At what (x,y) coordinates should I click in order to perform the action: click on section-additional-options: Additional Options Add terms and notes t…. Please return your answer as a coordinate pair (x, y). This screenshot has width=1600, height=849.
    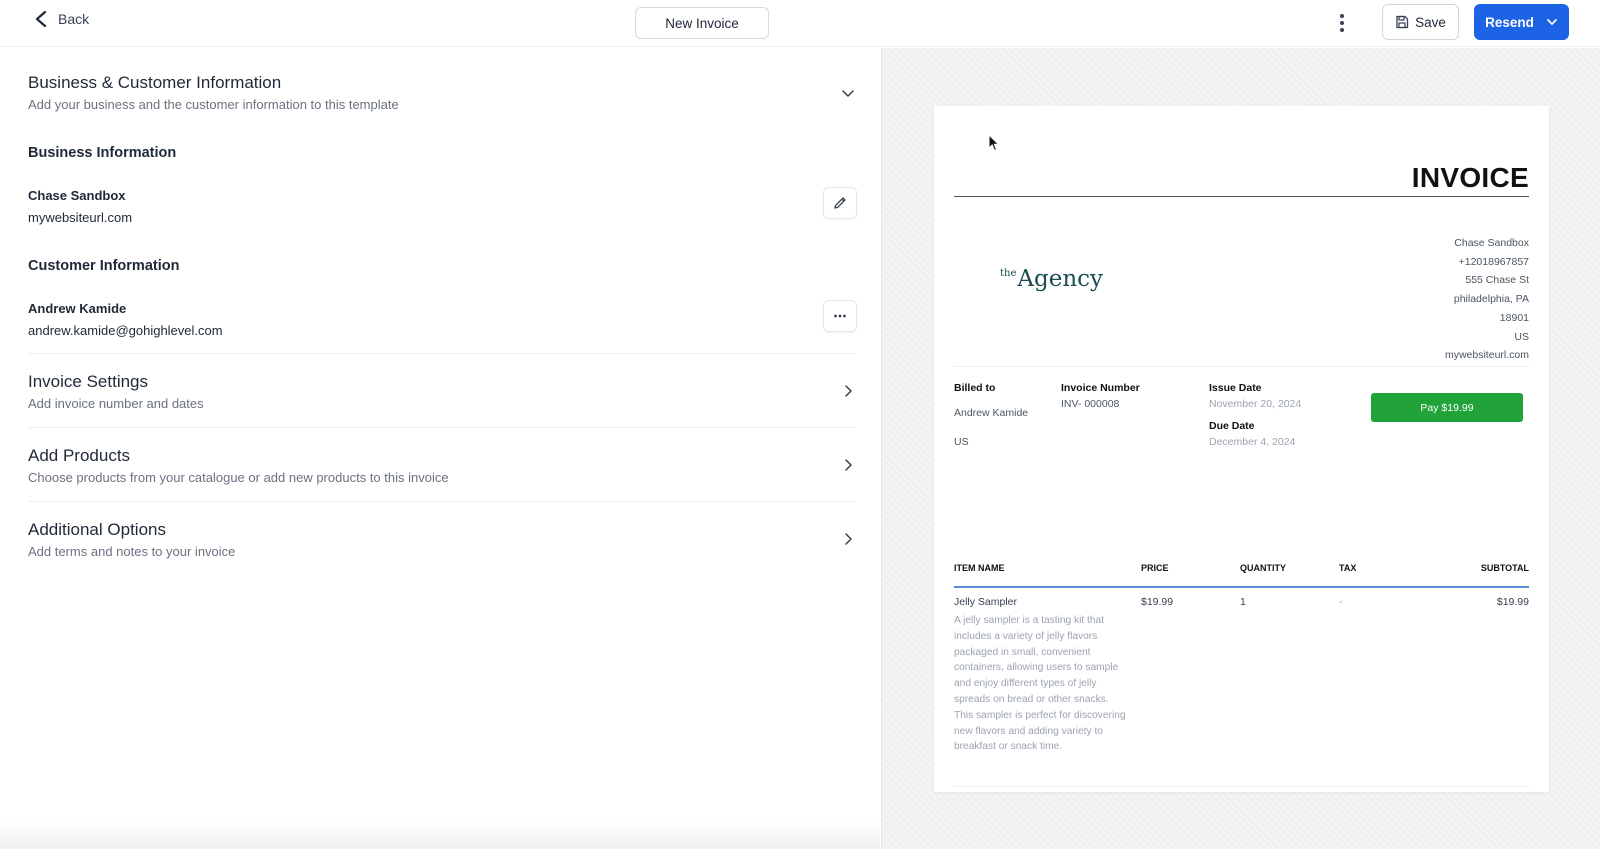
    Looking at the image, I should click on (131, 539).